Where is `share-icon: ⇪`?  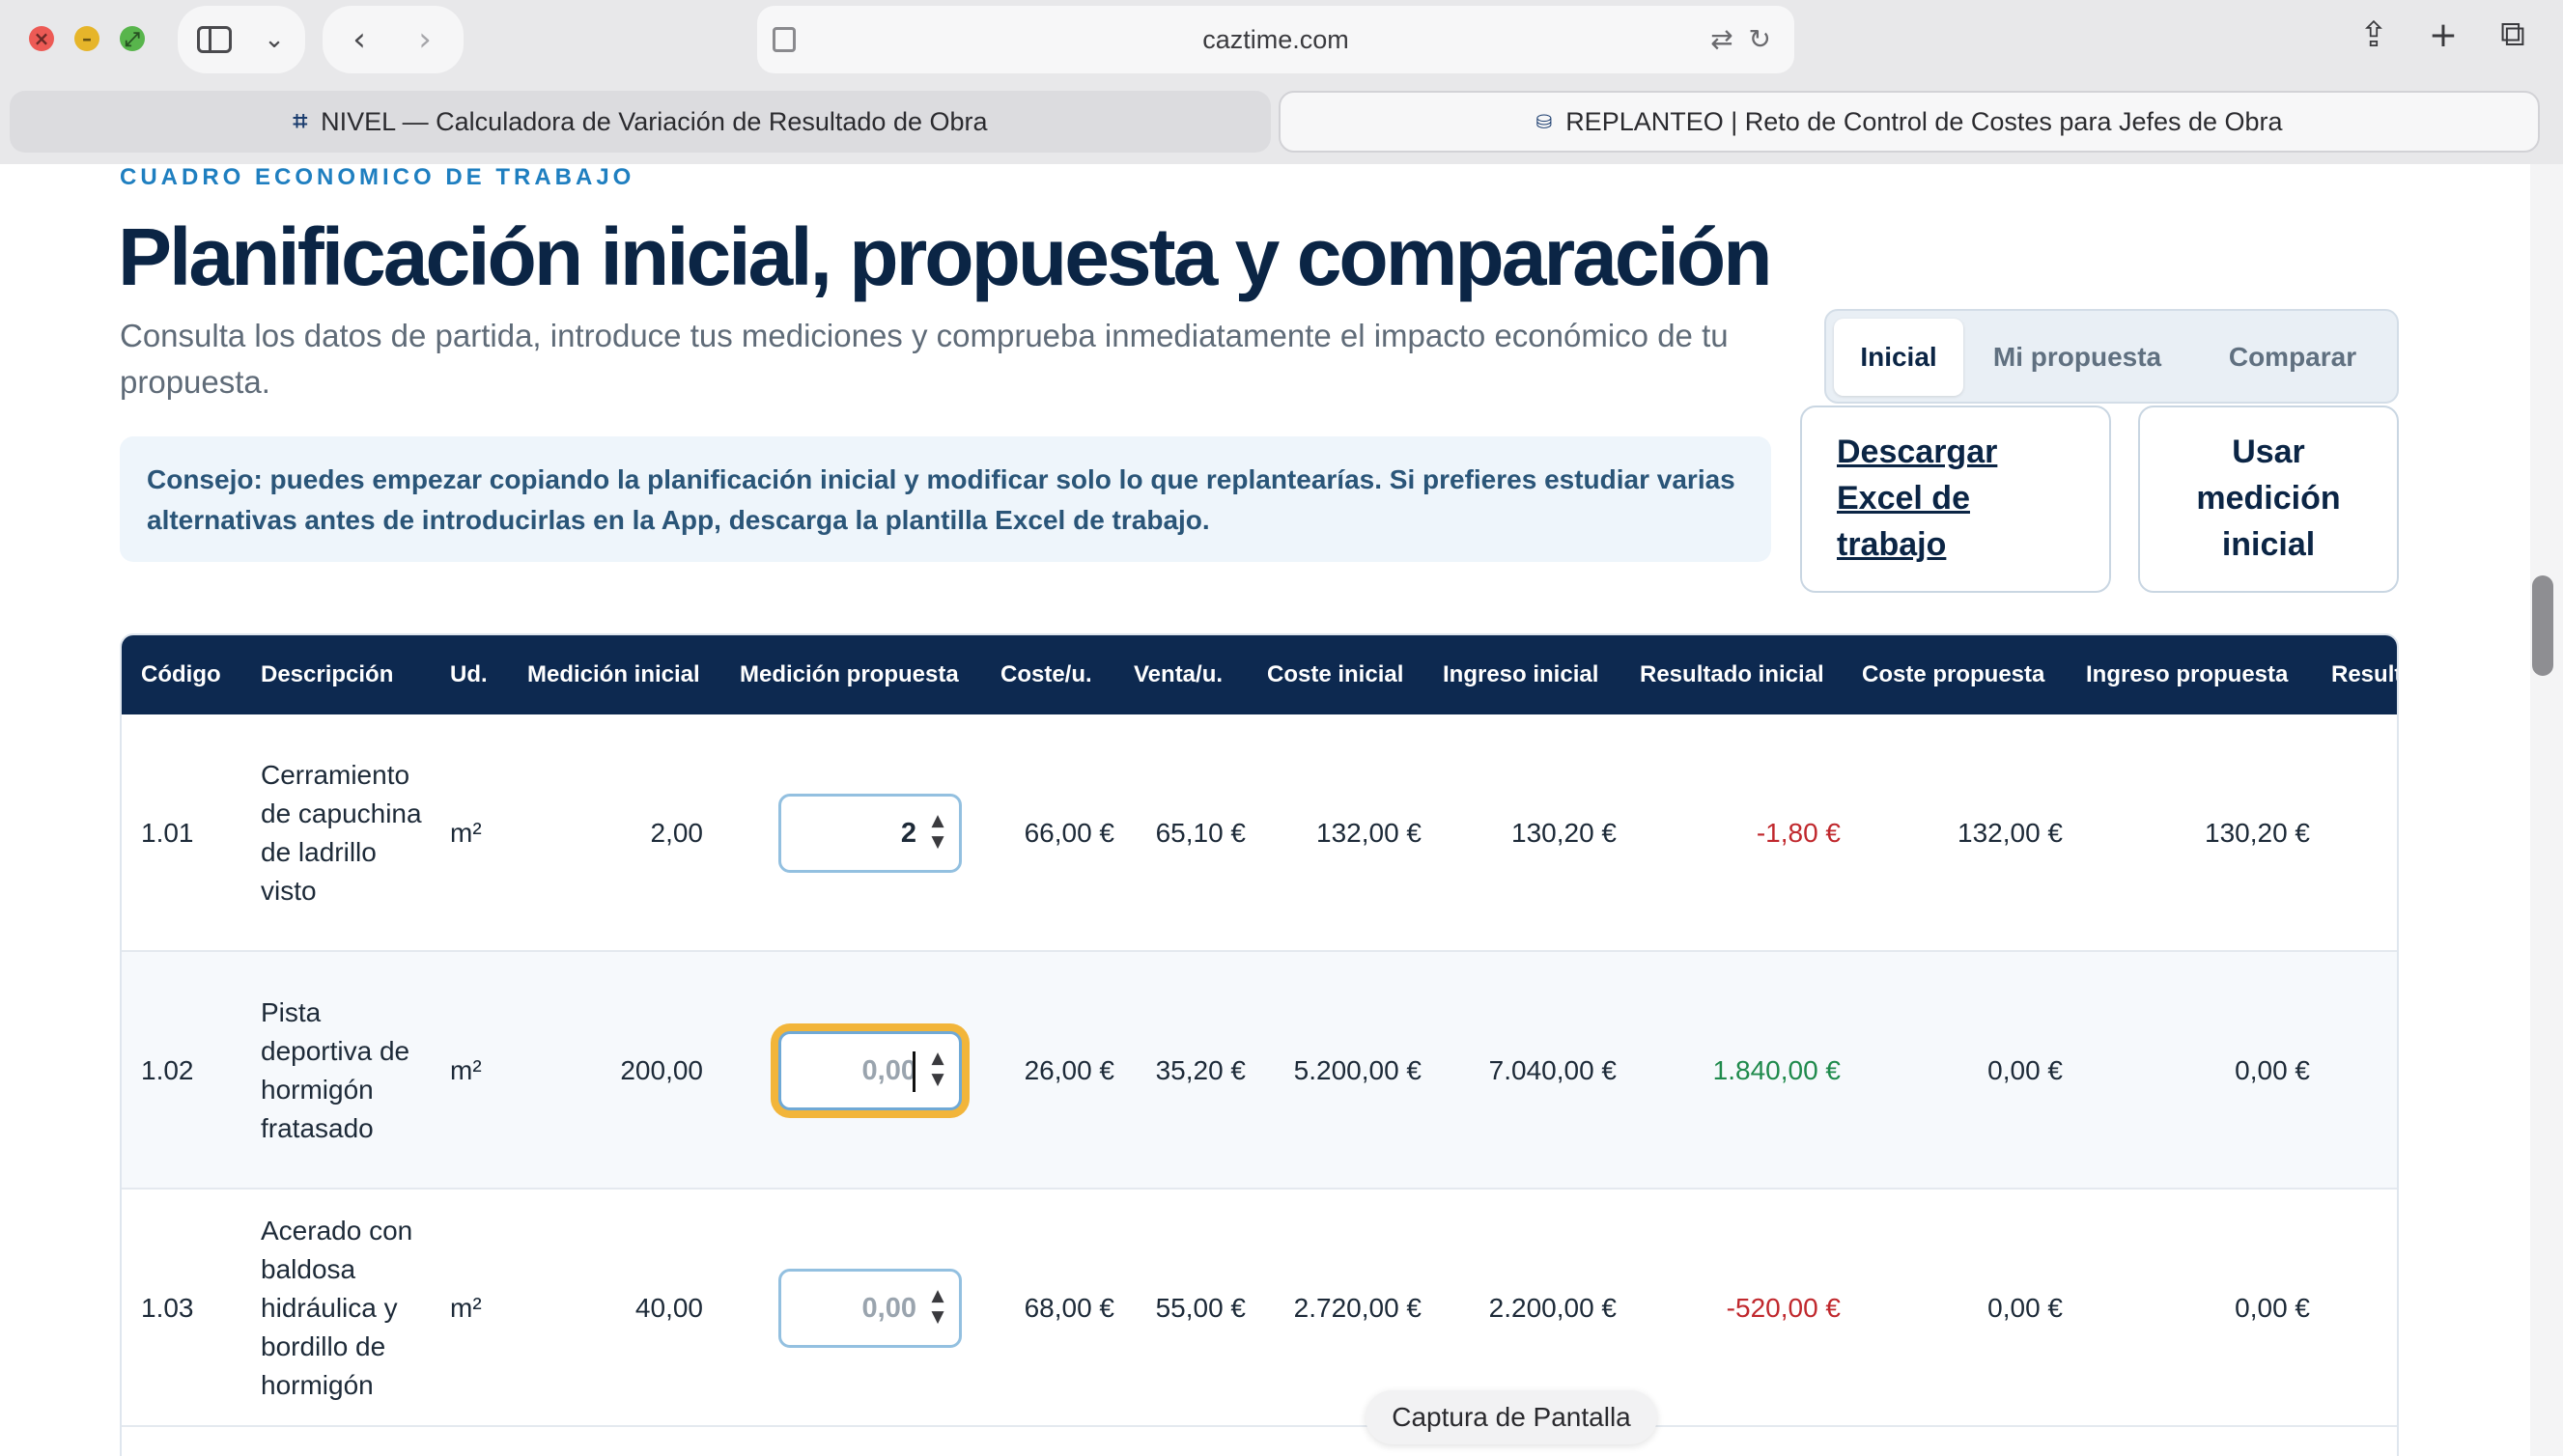 share-icon: ⇪ is located at coordinates (2373, 35).